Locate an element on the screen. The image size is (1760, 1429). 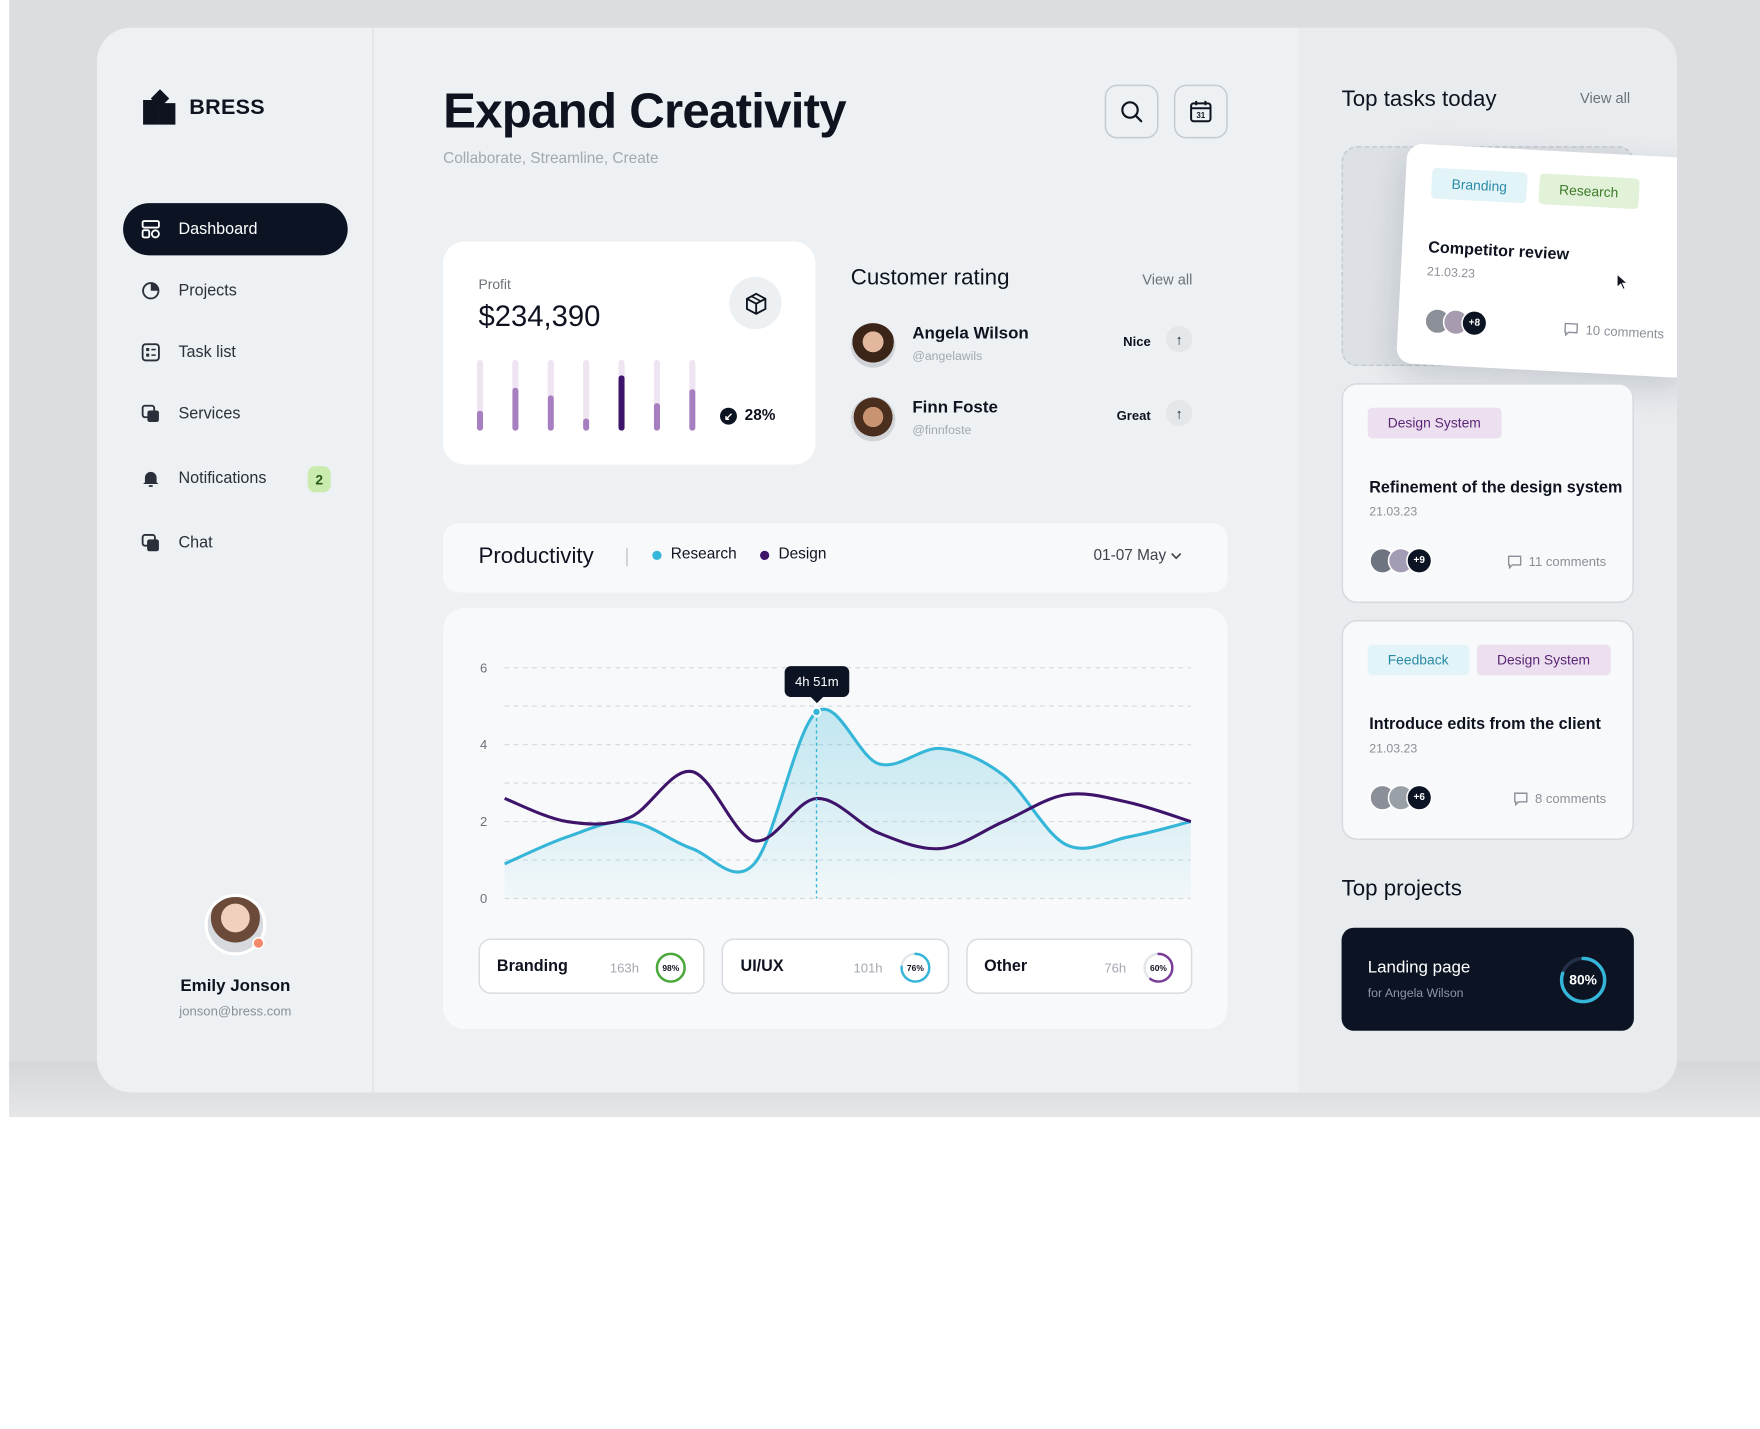
category-card-uiux: UI/UX 101h 76% is located at coordinates (835, 966).